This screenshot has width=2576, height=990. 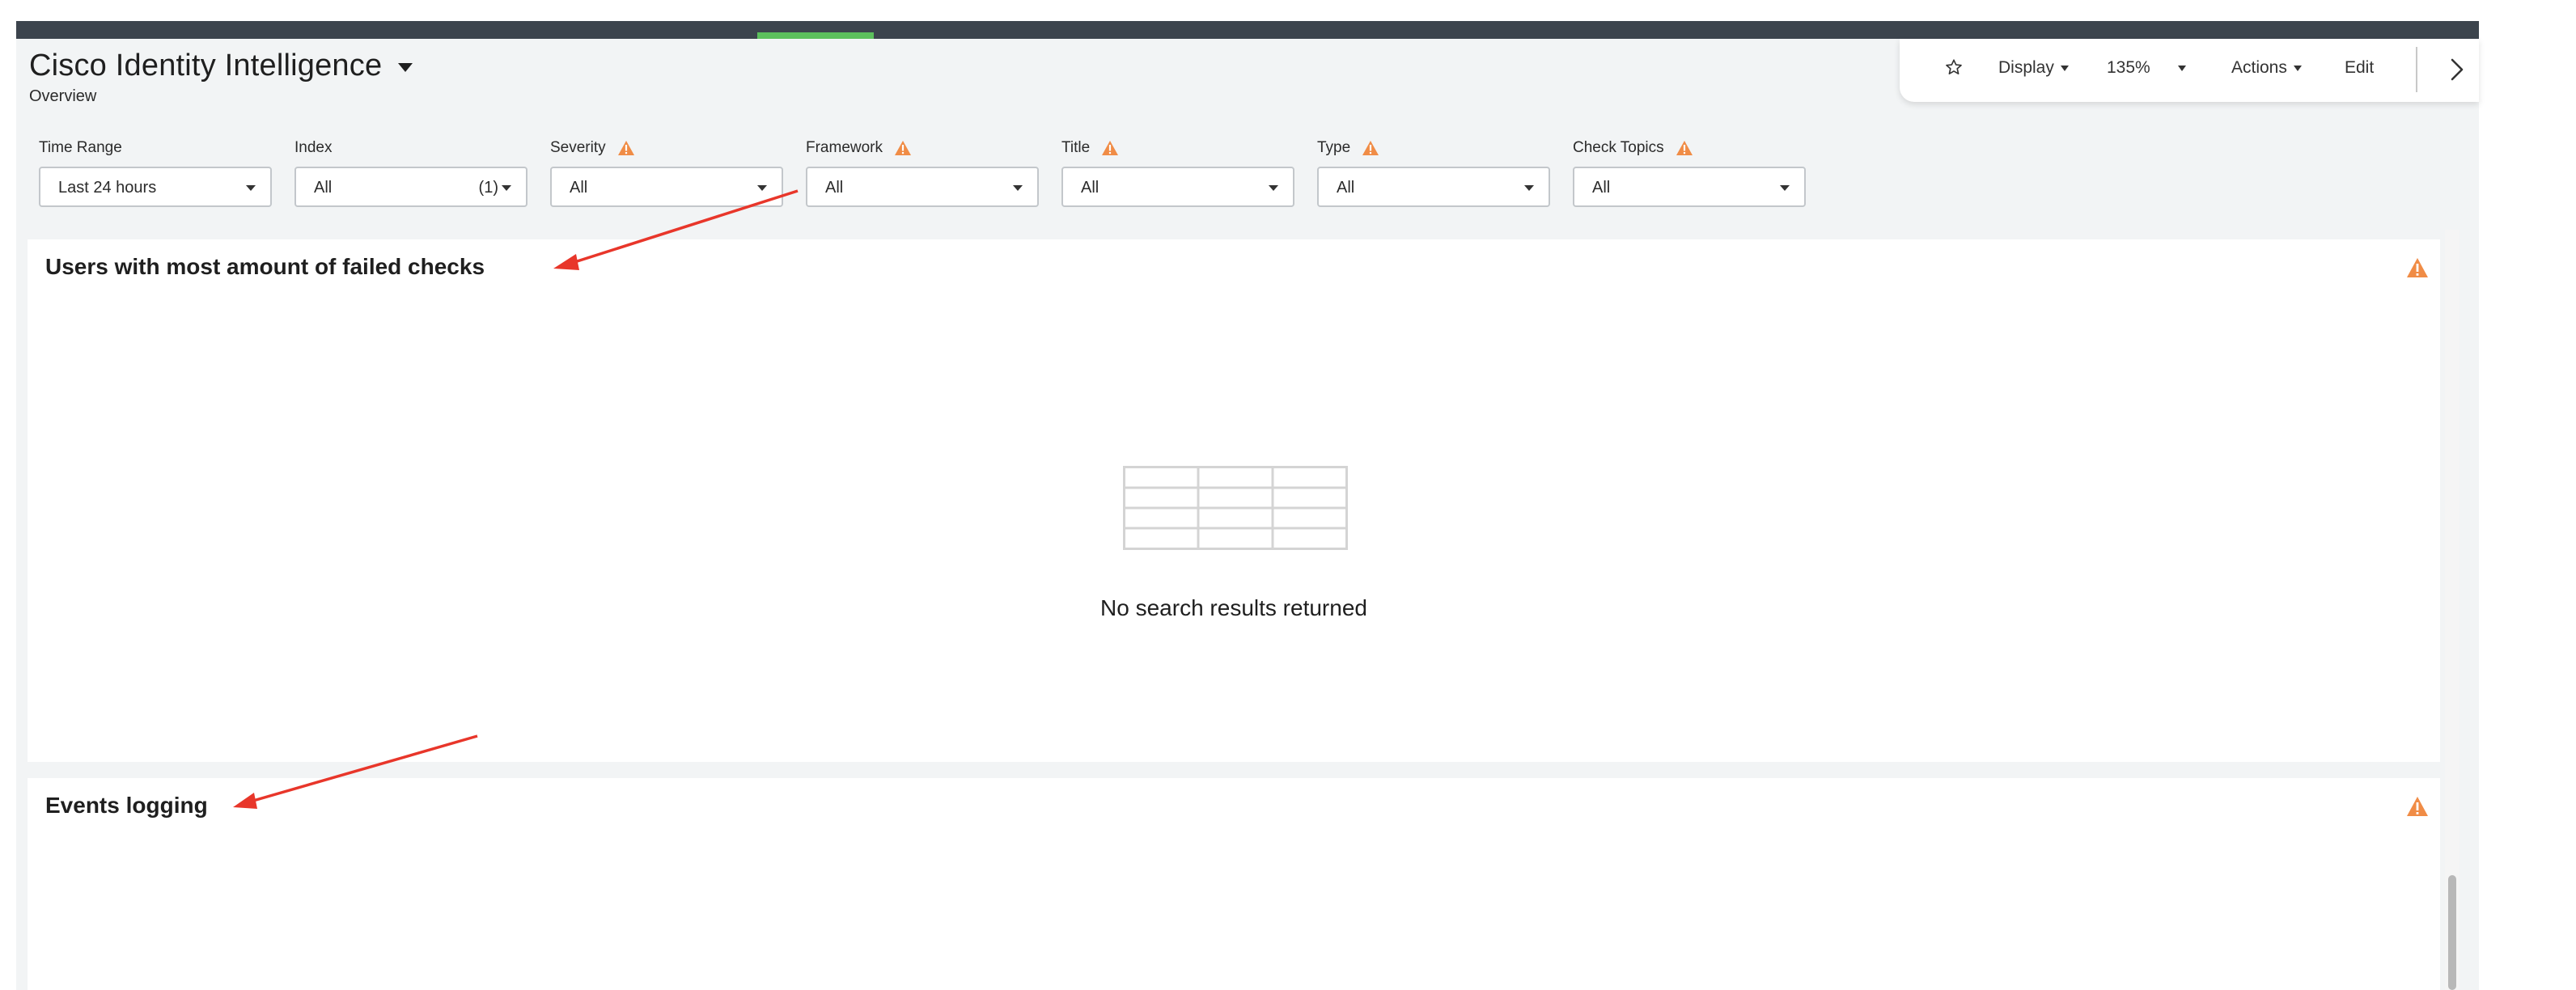 I want to click on filter-label: Severity, so click(x=592, y=148).